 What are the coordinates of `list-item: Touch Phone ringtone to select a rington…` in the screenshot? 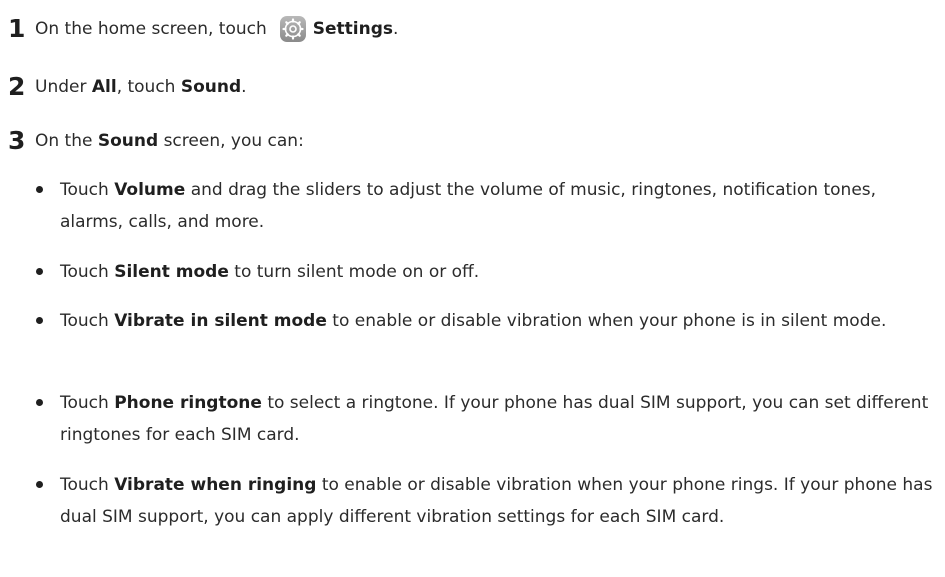 It's located at (486, 419).